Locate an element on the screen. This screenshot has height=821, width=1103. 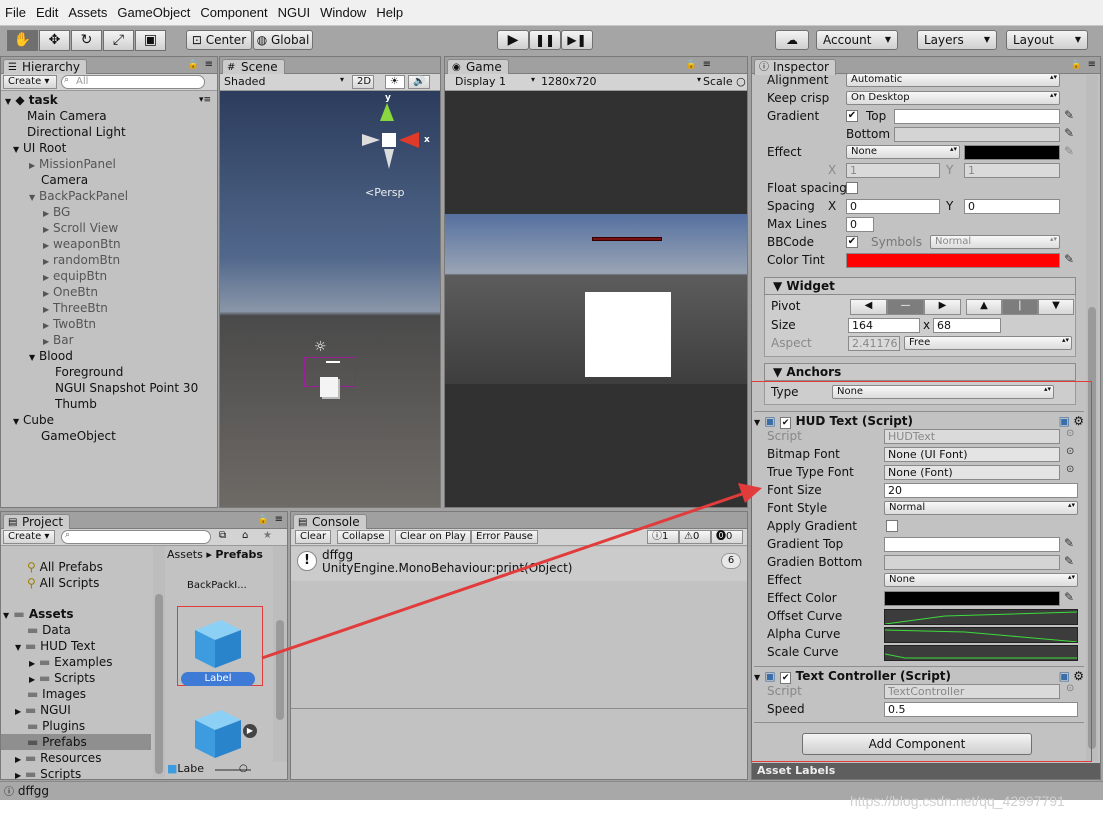
pivot-right-button: ▶ is located at coordinates (942, 307).